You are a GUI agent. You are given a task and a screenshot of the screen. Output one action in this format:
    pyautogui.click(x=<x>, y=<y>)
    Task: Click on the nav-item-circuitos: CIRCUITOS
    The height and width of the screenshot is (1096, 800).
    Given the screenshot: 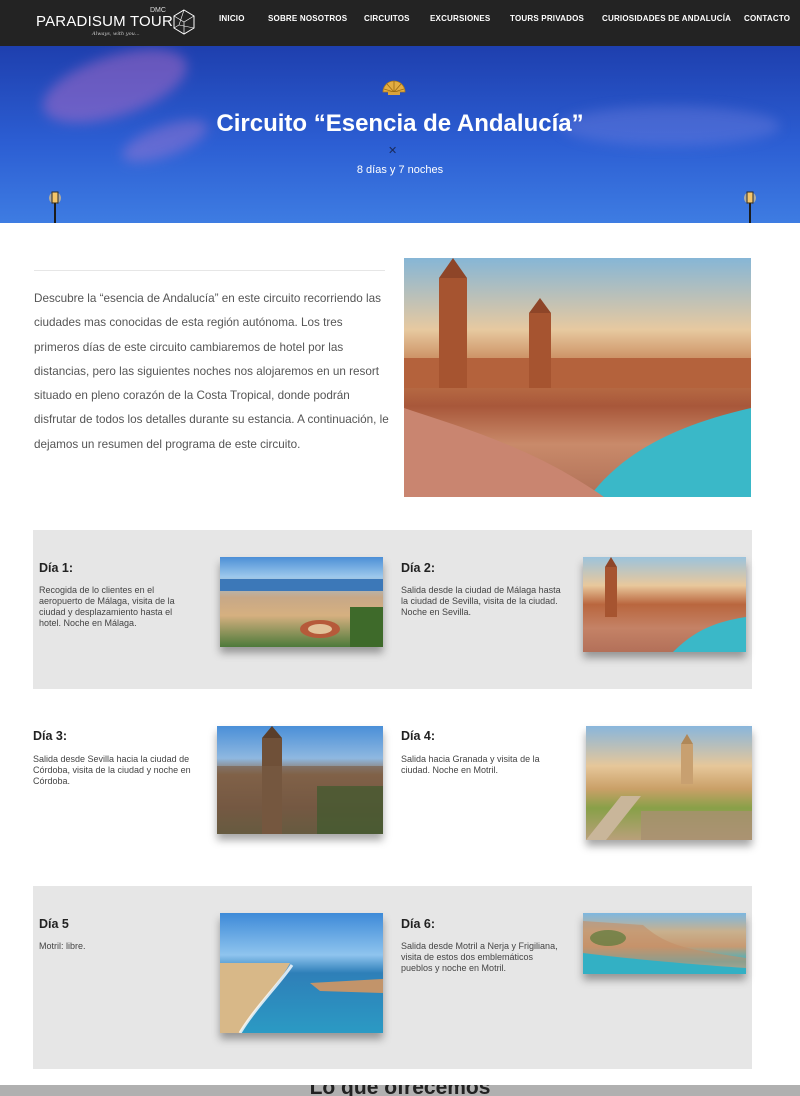 What is the action you would take?
    pyautogui.click(x=387, y=18)
    